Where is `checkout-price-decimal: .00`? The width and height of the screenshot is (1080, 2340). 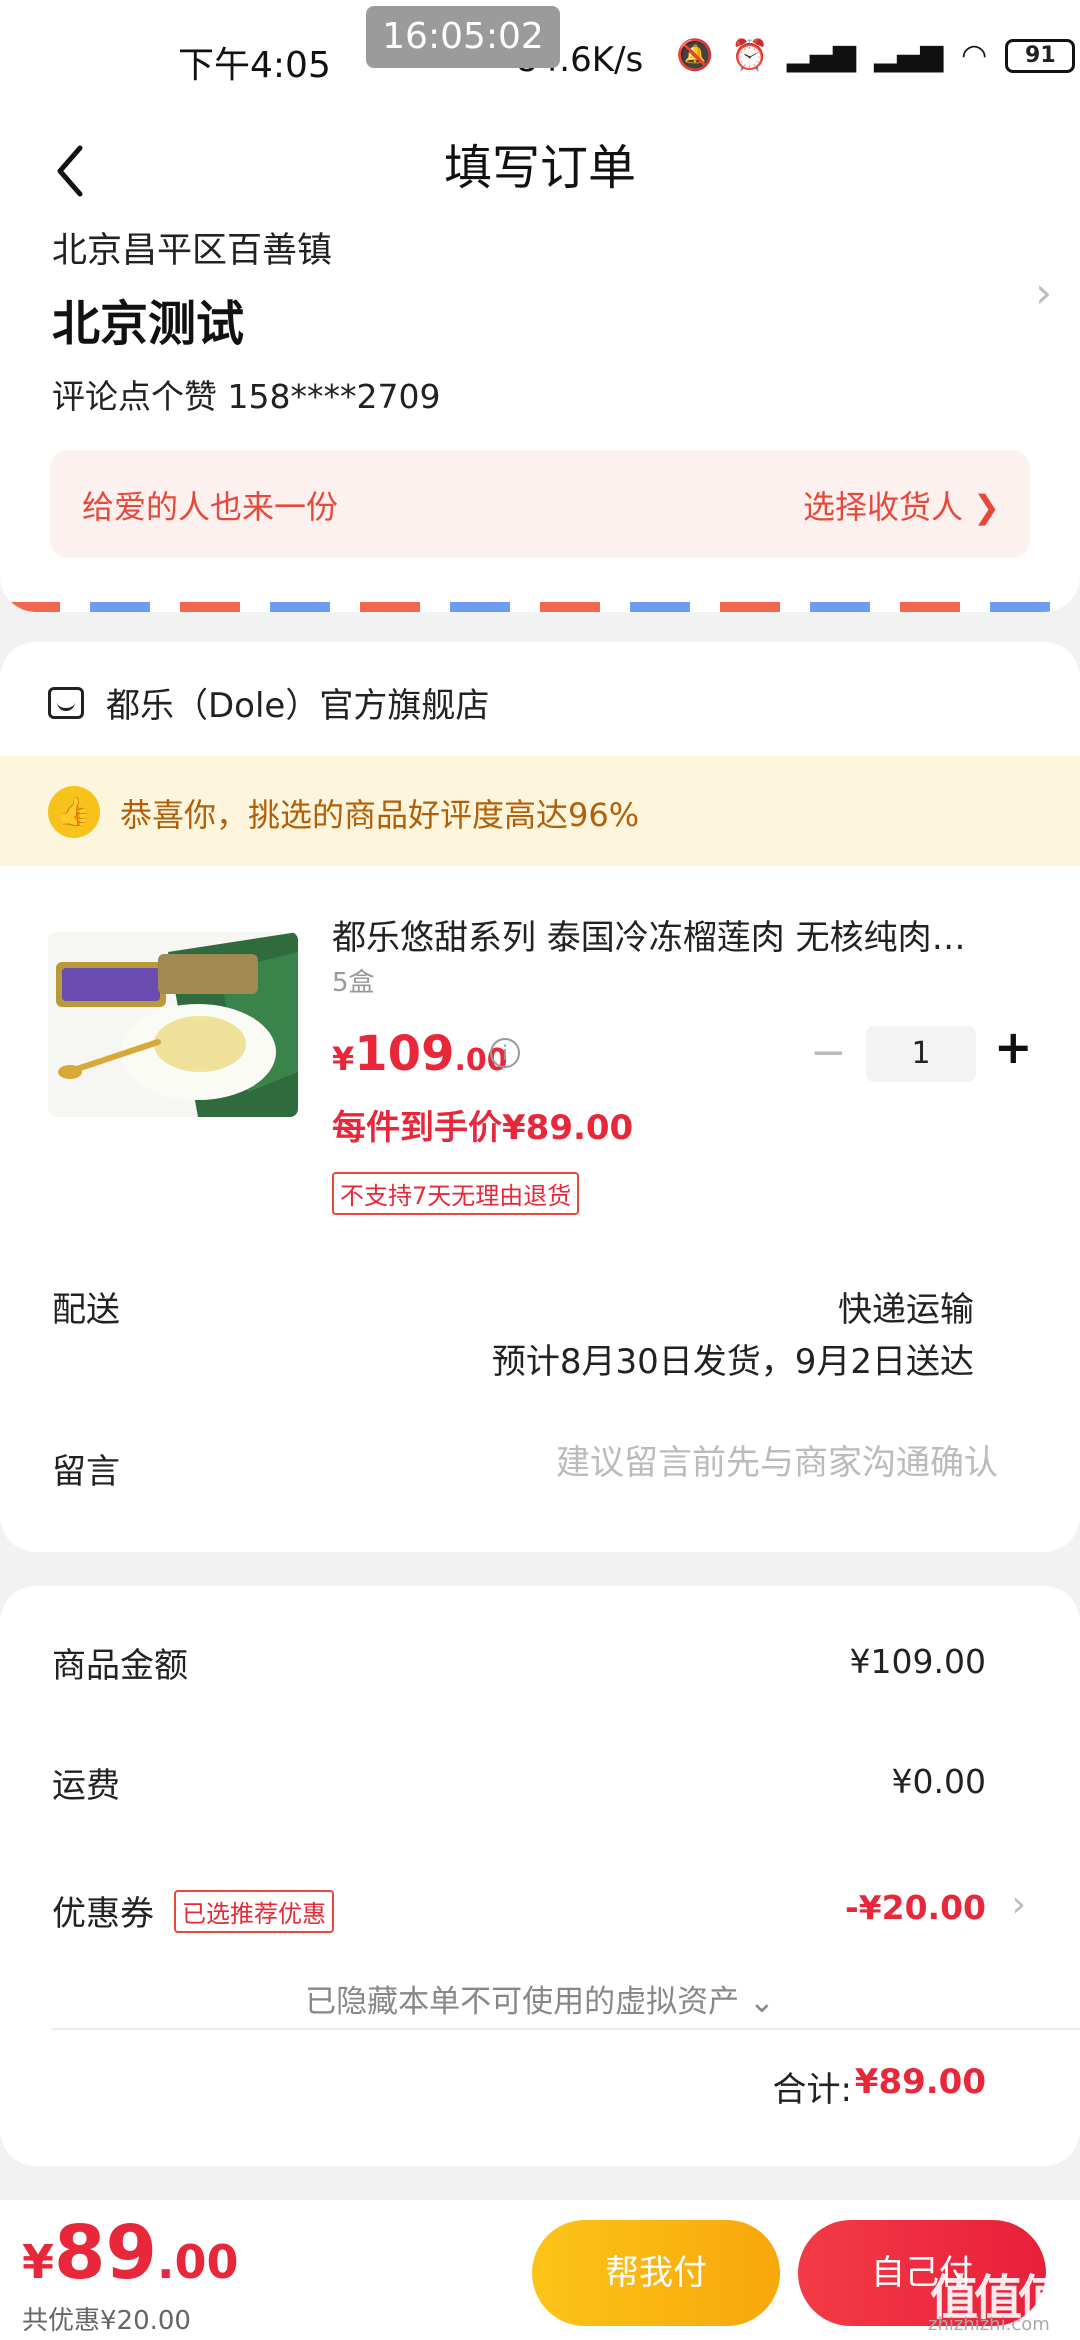
checkout-price-decimal: .00 is located at coordinates (198, 2262).